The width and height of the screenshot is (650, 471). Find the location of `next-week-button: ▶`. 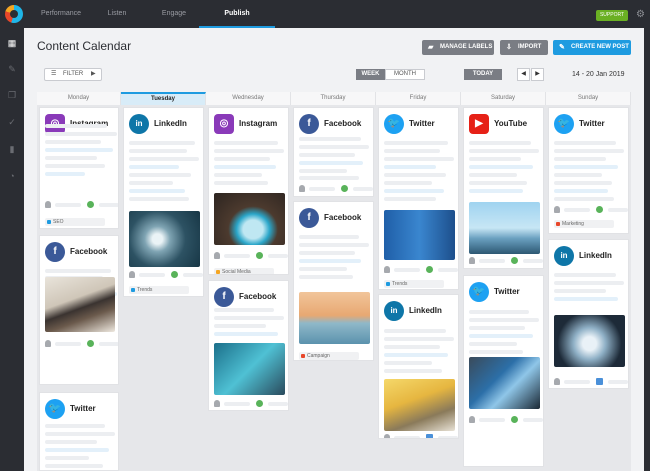

next-week-button: ▶ is located at coordinates (537, 74).